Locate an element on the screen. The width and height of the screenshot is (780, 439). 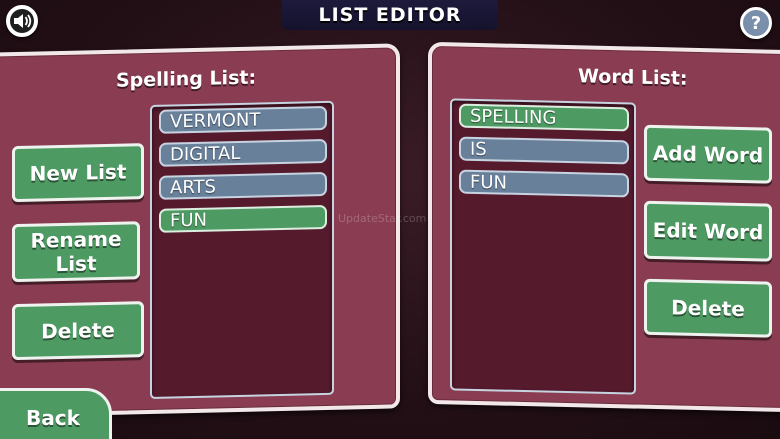
page-title: LIST EDITOR is located at coordinates (390, 15).